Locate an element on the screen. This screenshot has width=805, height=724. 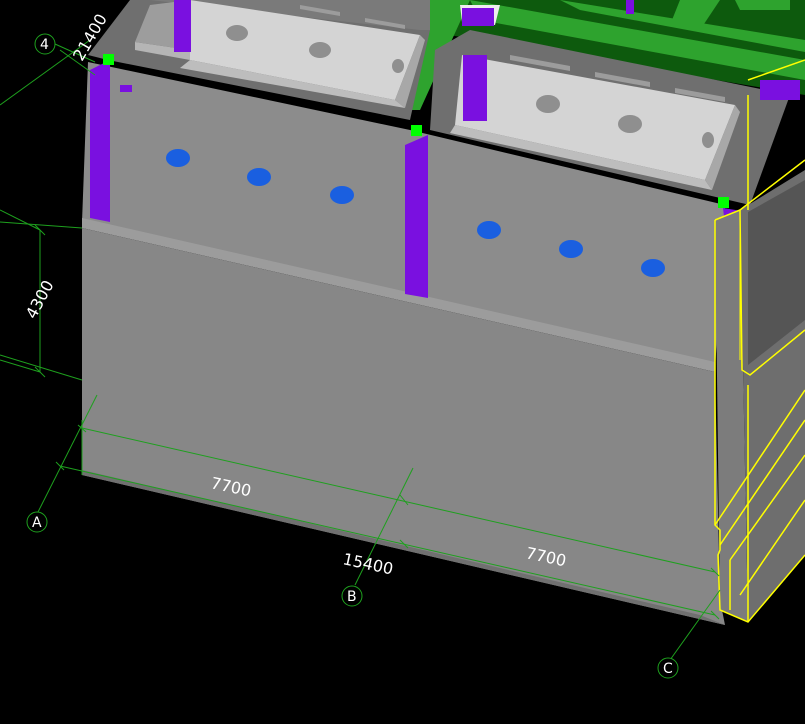
axis-bubble-a: A is located at coordinates (37, 522).